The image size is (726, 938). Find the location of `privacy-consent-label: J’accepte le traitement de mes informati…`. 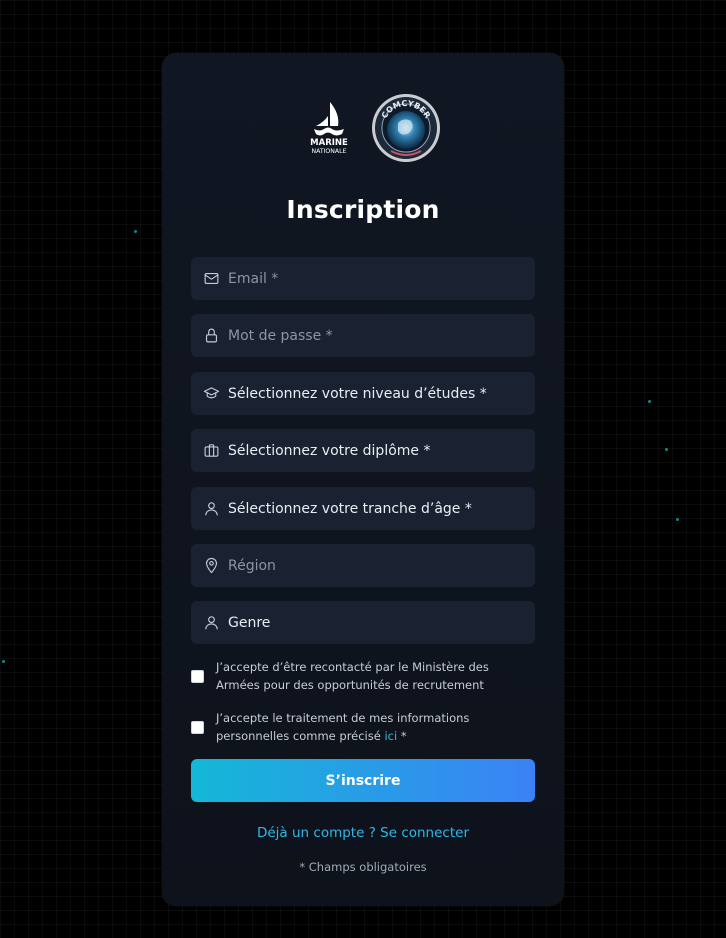

privacy-consent-label: J’accepte le traitement de mes informati… is located at coordinates (375, 727).